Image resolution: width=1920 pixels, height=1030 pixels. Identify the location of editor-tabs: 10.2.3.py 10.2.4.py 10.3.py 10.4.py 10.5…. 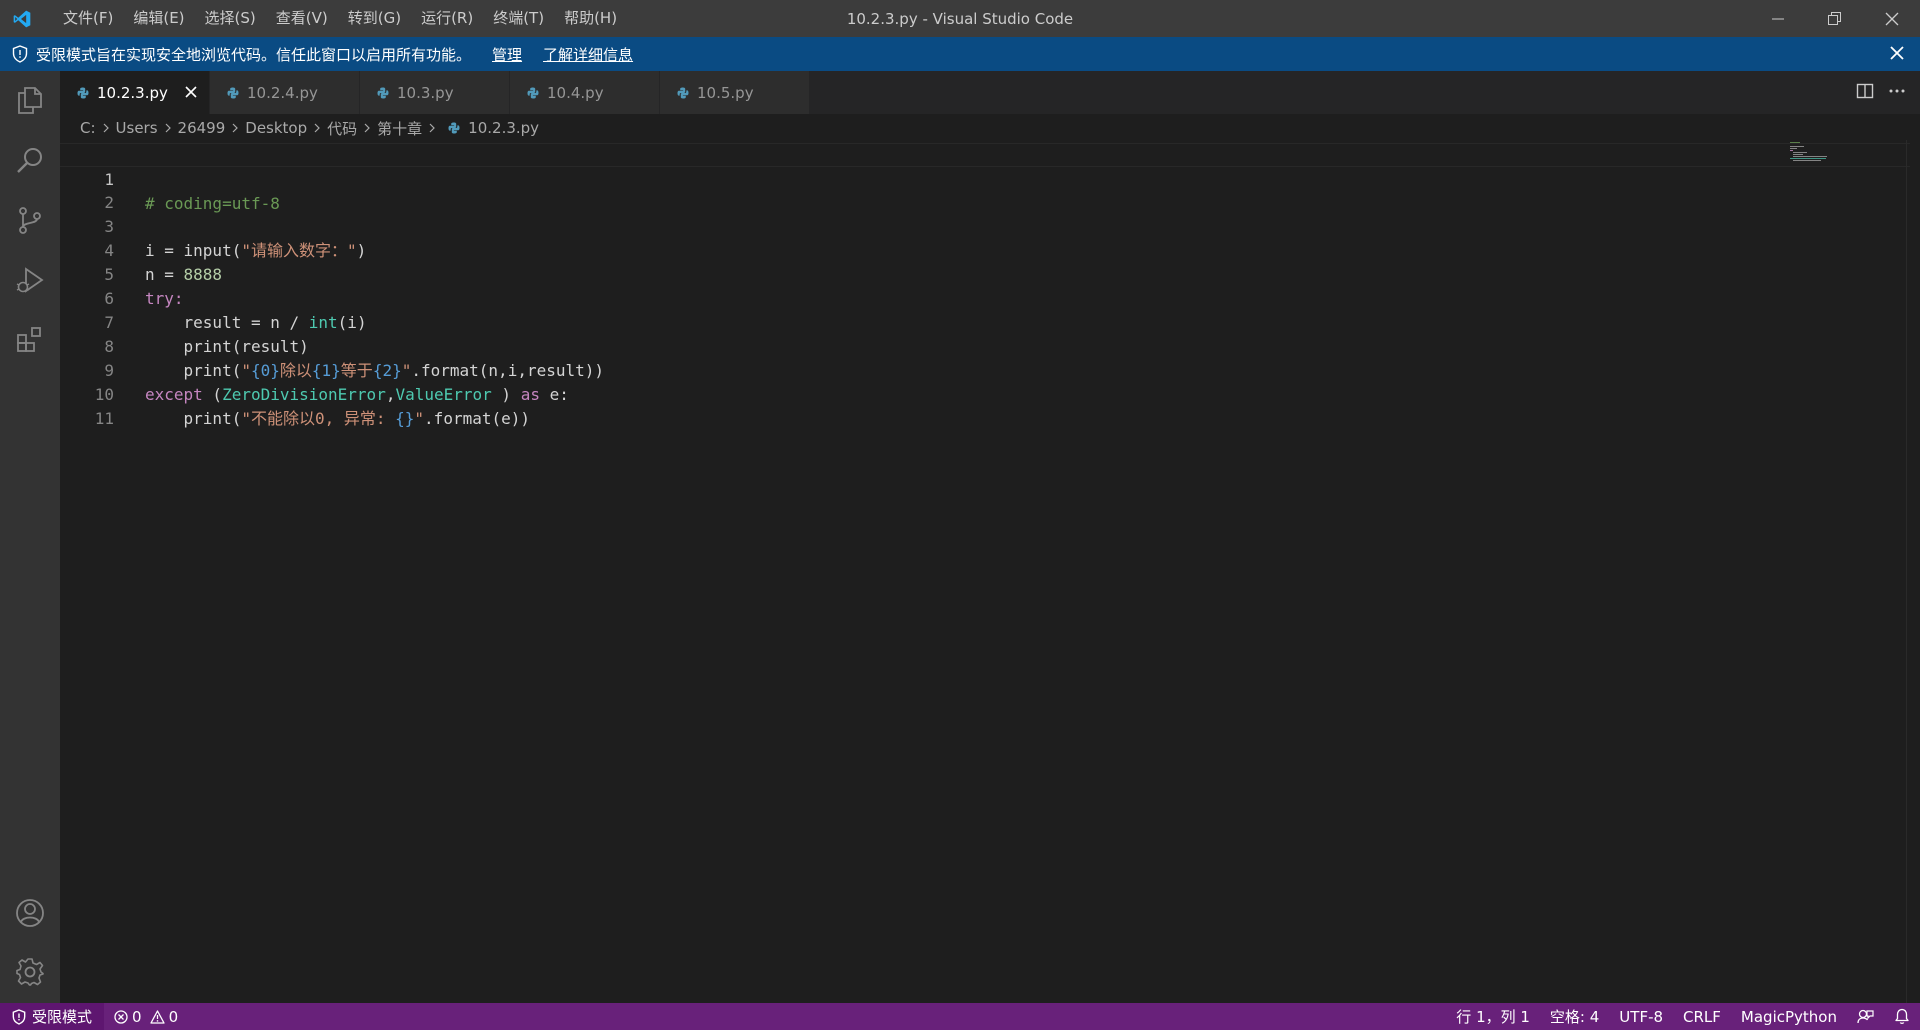
(990, 92).